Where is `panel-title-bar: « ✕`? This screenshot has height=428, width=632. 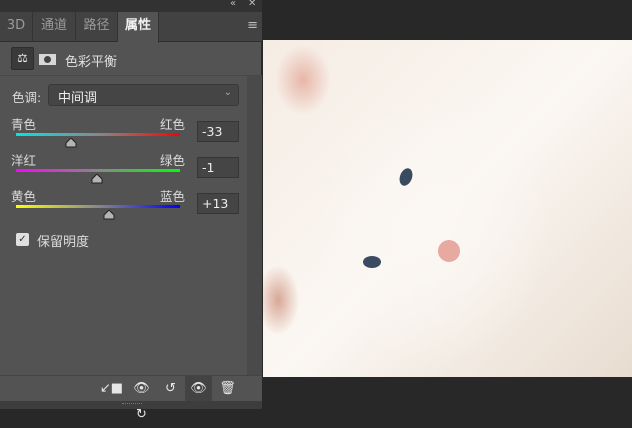 panel-title-bar: « ✕ is located at coordinates (131, 6).